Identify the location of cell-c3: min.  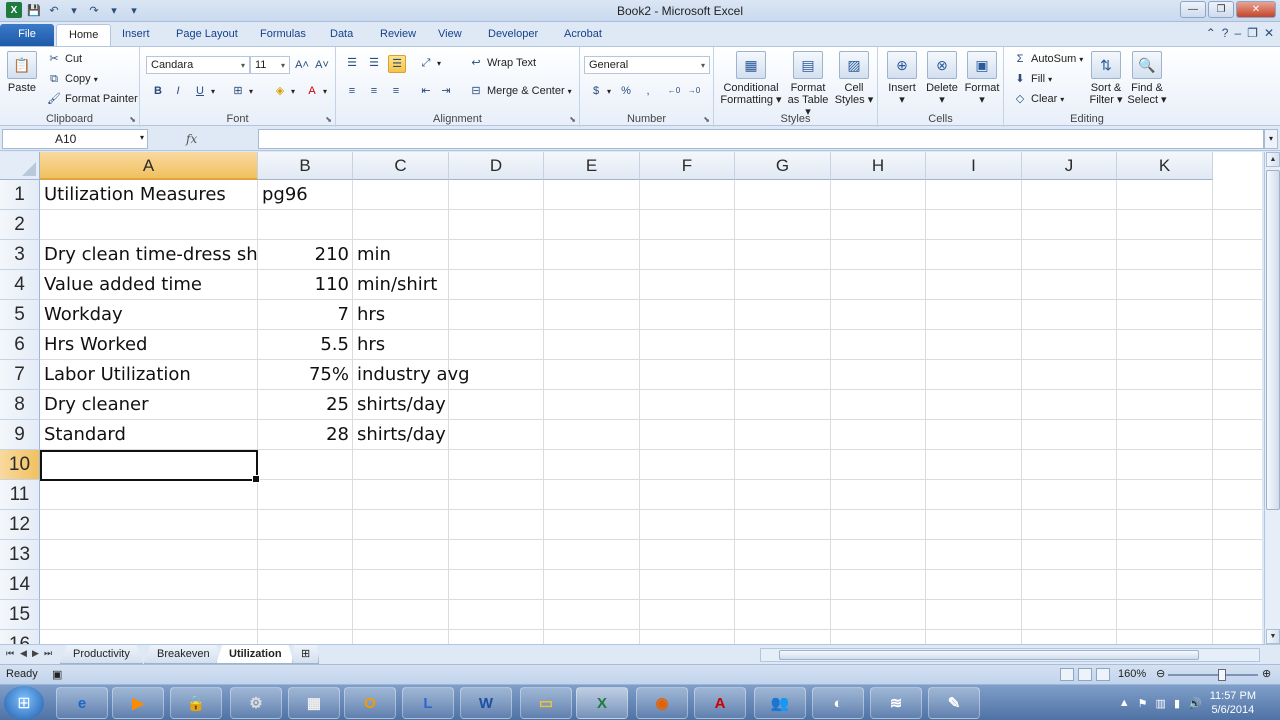
(461, 255).